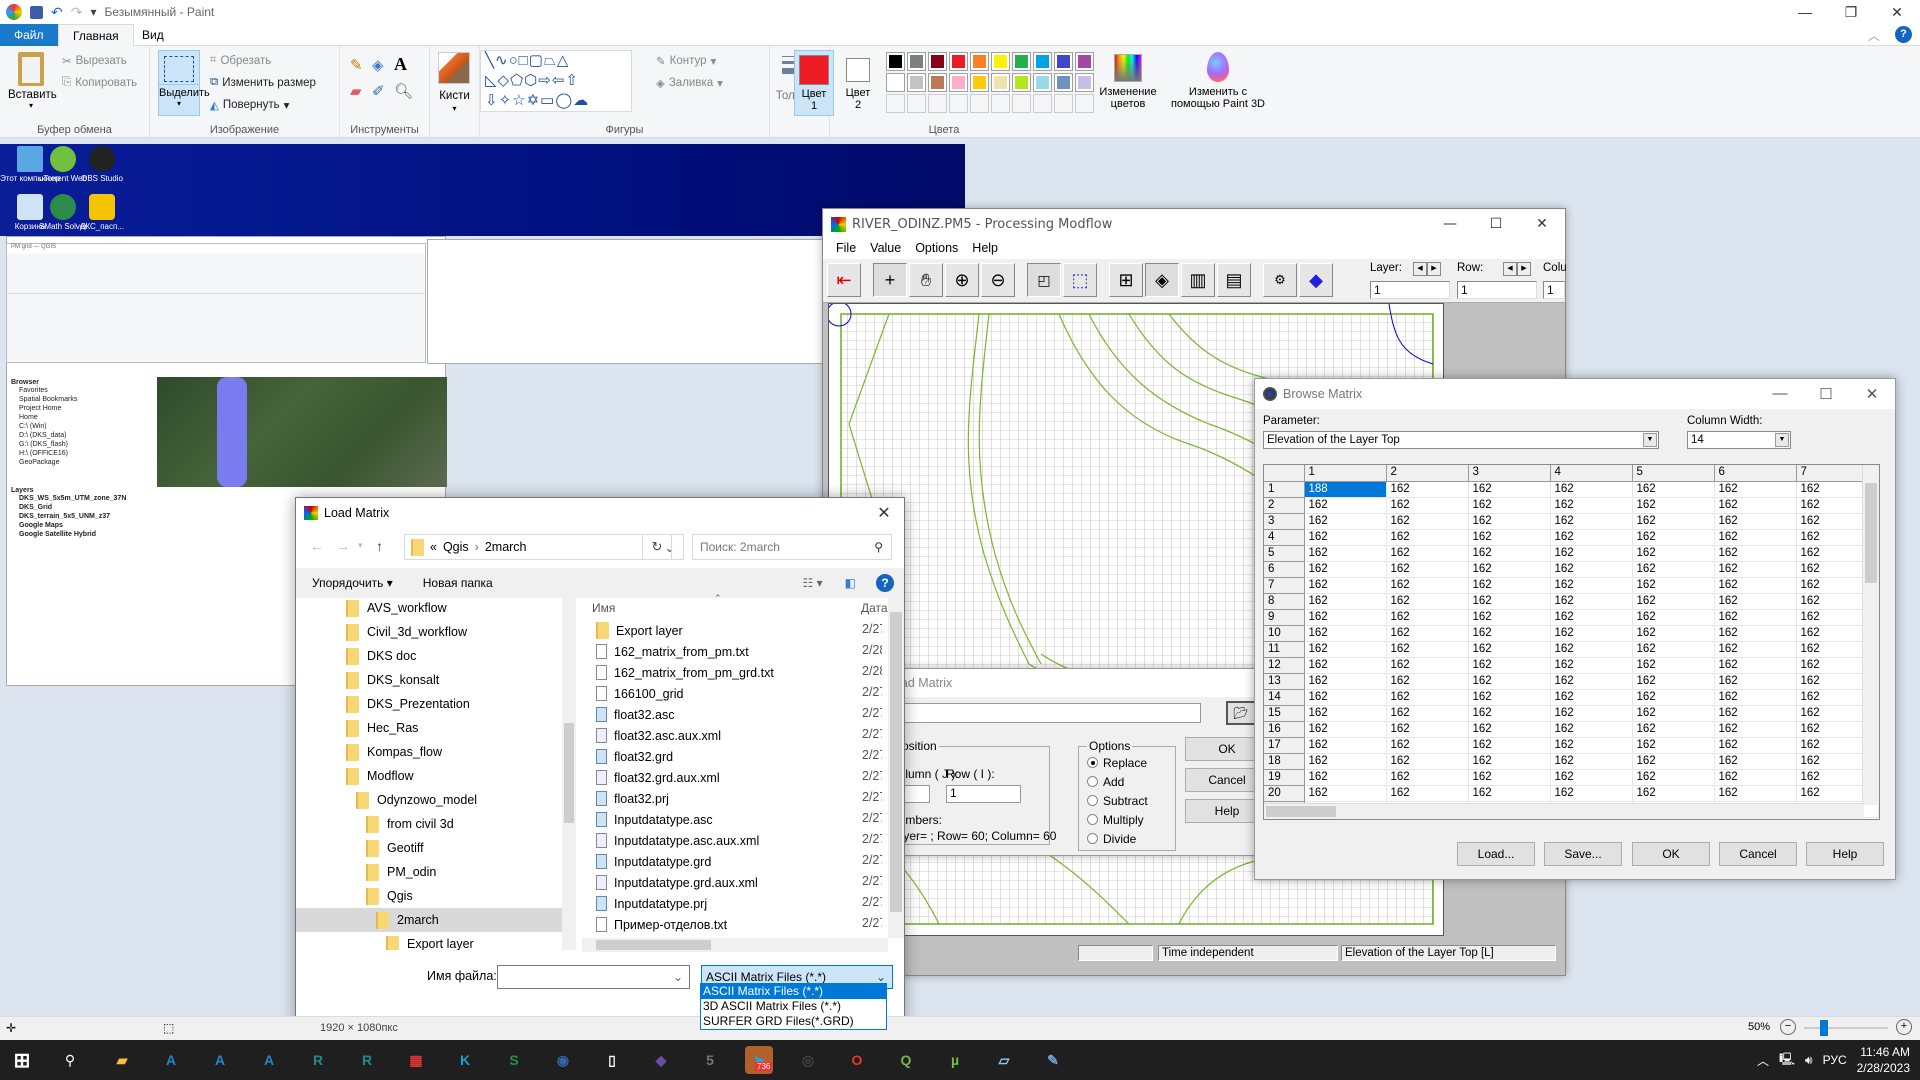 The image size is (1920, 1080). I want to click on row-prev-button: ◀, so click(1510, 269).